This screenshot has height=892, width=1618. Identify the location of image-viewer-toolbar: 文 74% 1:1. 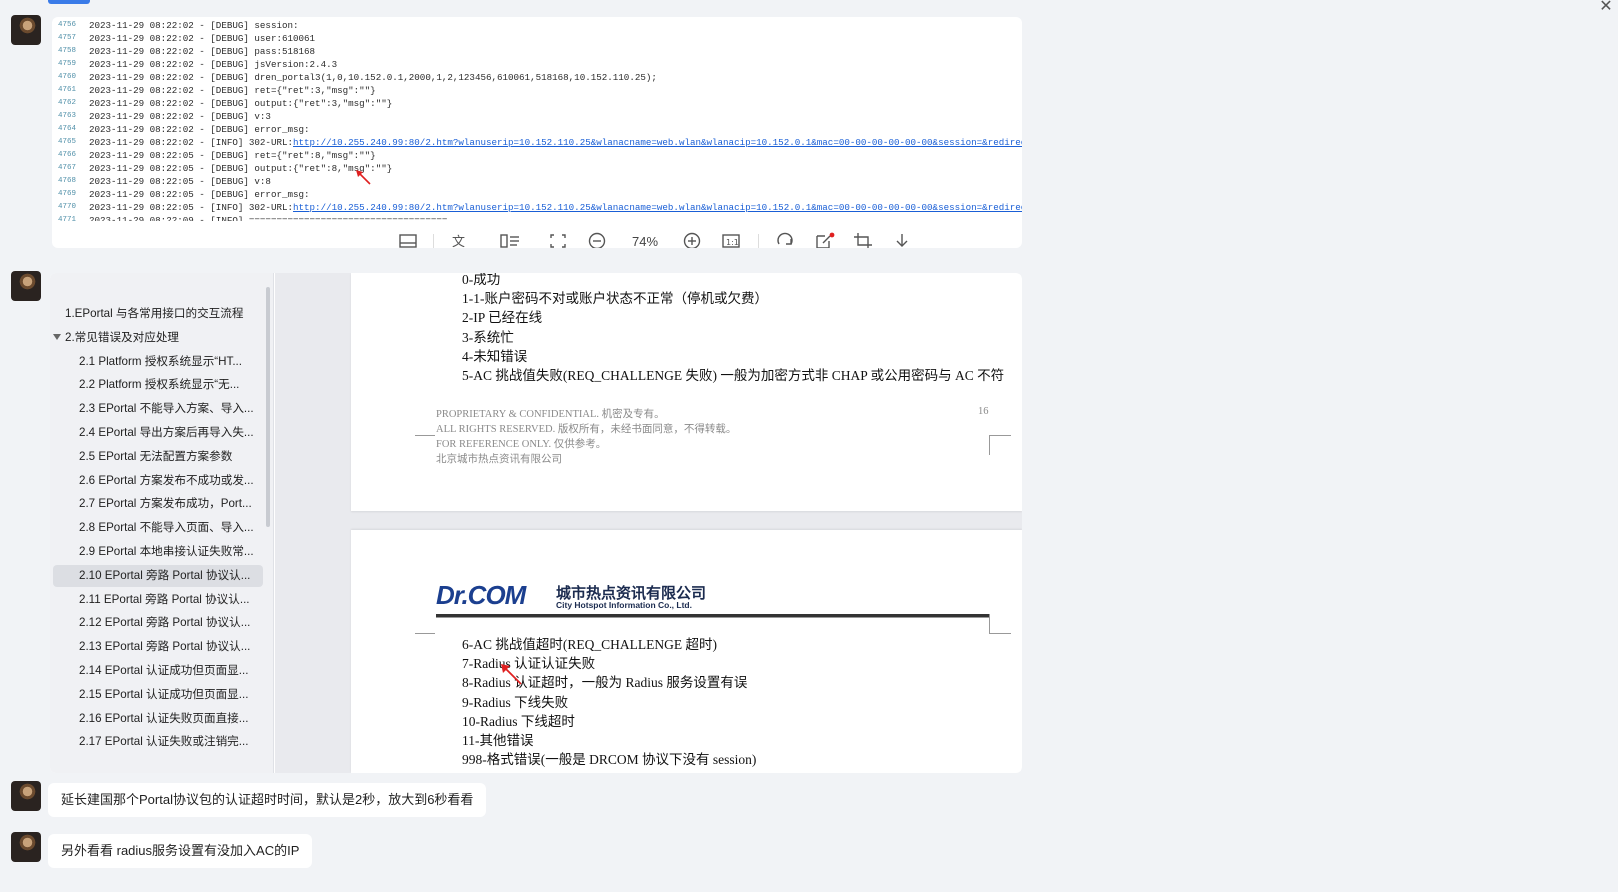
(537, 238).